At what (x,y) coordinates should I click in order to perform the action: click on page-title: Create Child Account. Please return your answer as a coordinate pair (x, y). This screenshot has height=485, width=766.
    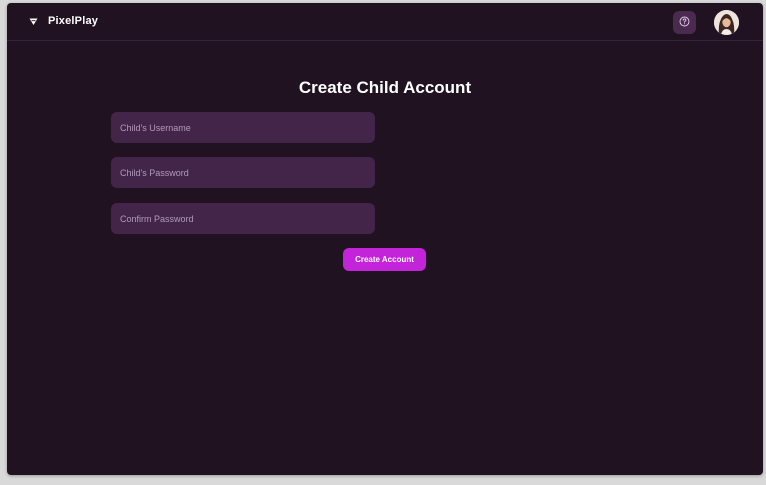
    Looking at the image, I should click on (385, 87).